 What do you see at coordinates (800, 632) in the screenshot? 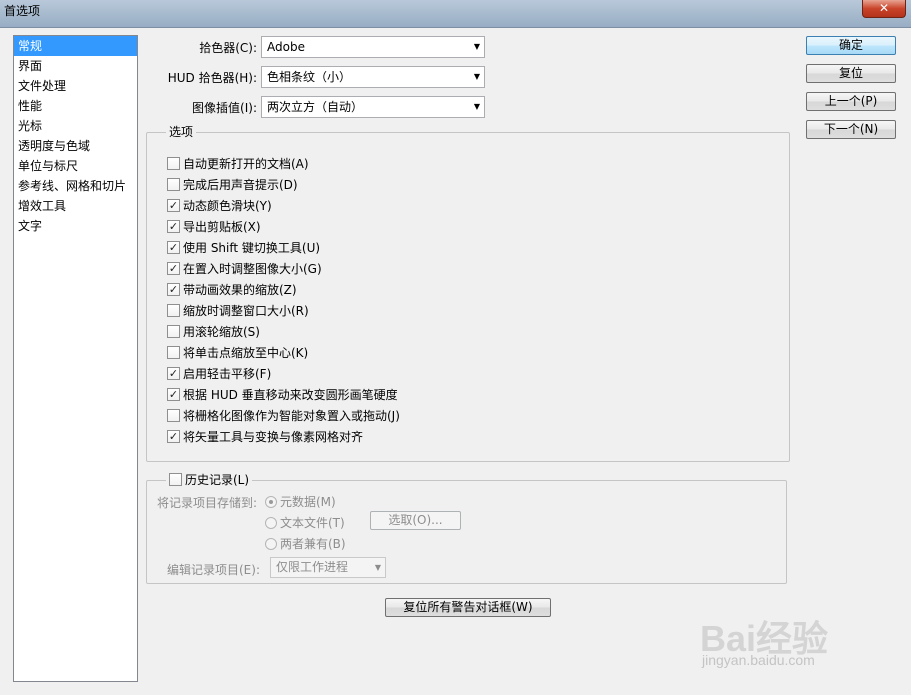
I see `watermark: Bai经验 jingyan.baidu.com` at bounding box center [800, 632].